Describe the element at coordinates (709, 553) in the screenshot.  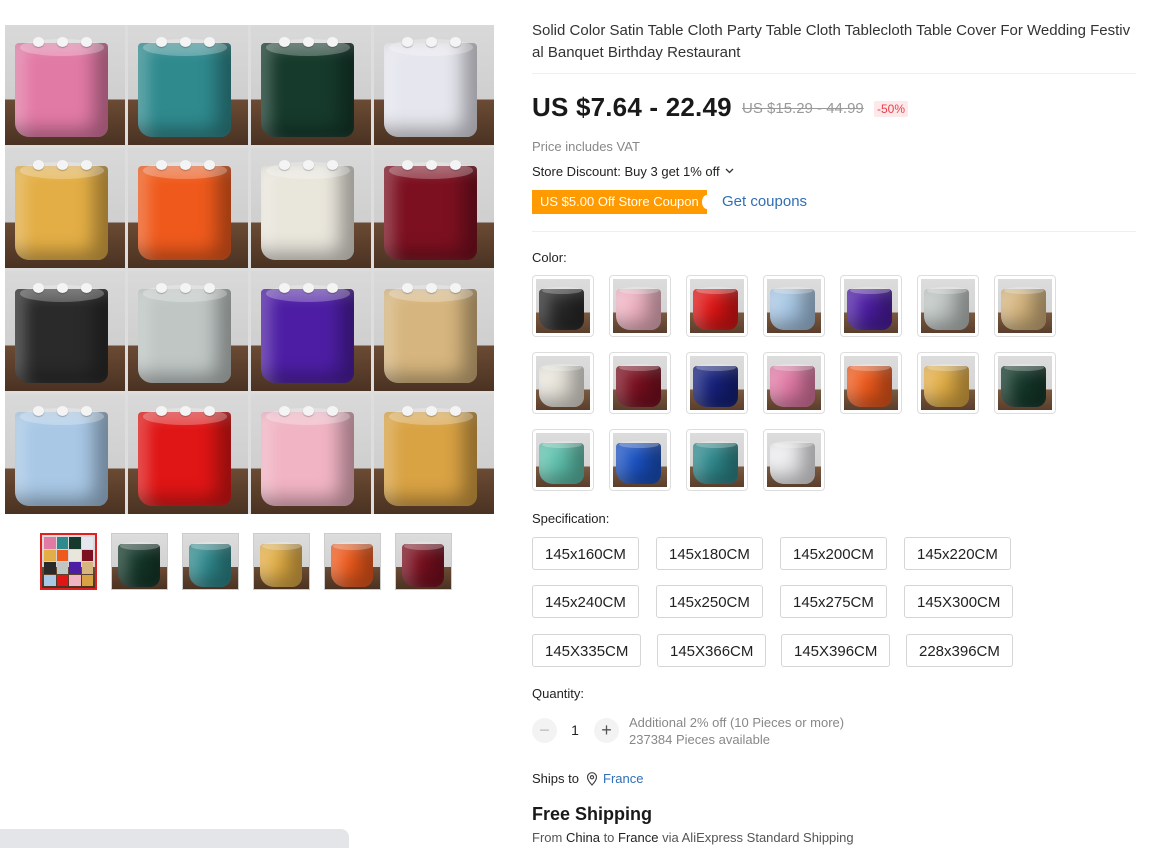
I see `spec-option: 145x180CM` at that location.